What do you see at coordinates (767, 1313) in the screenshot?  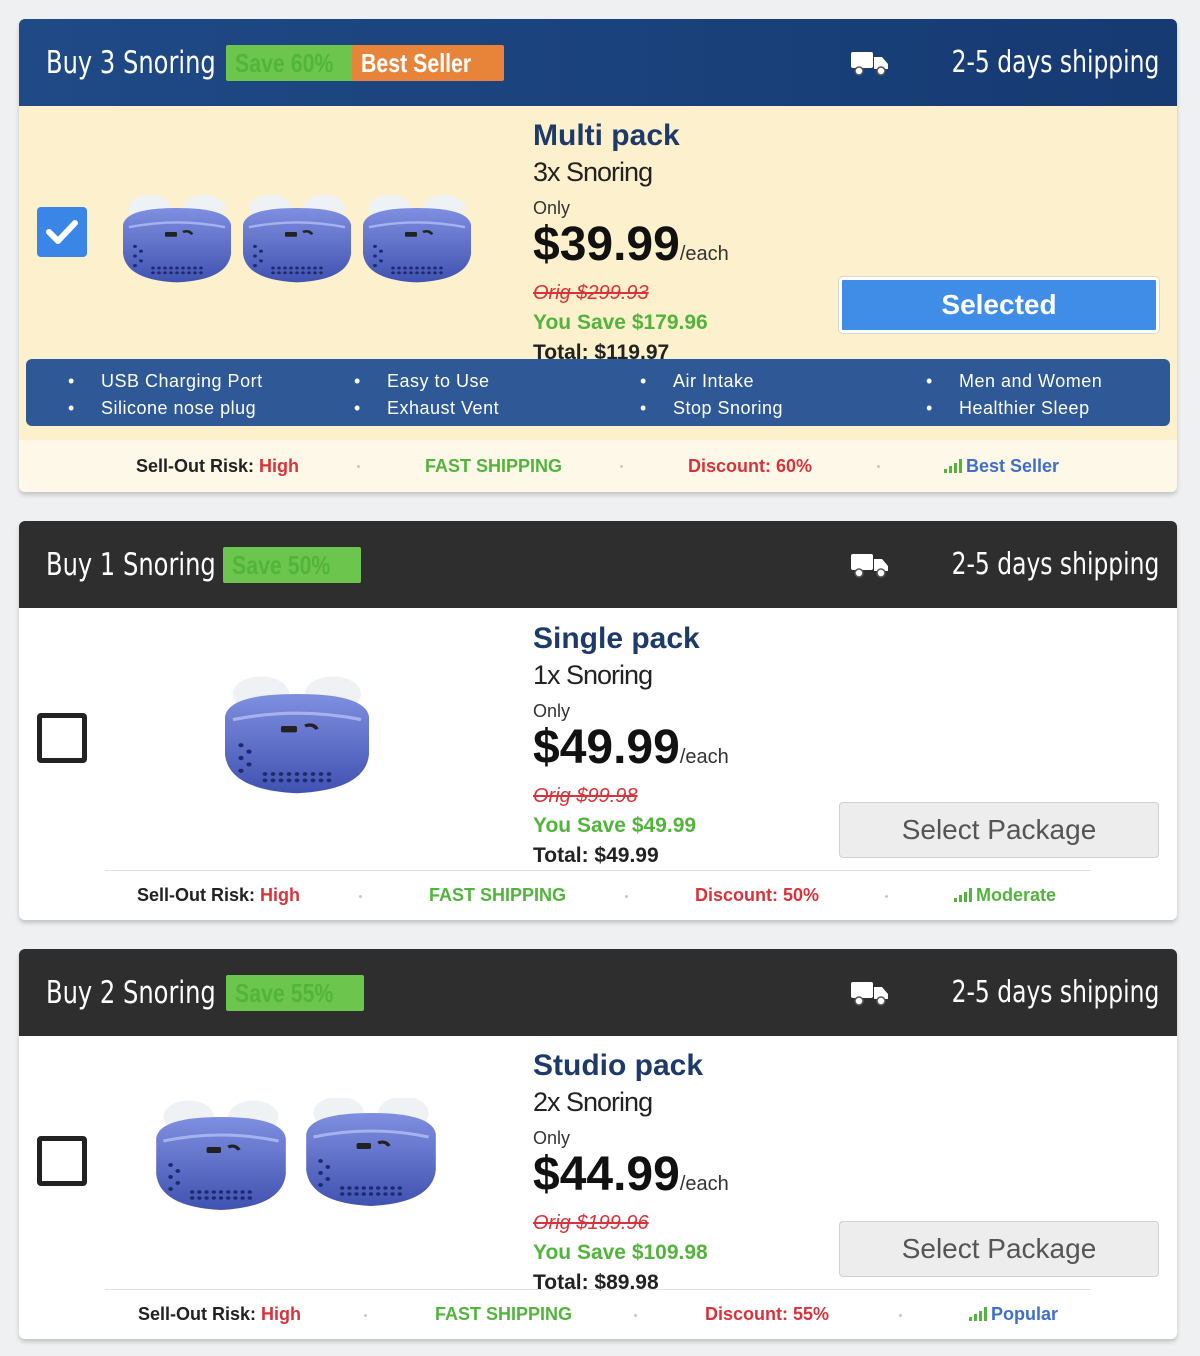 I see `discount: Discount: 55%` at bounding box center [767, 1313].